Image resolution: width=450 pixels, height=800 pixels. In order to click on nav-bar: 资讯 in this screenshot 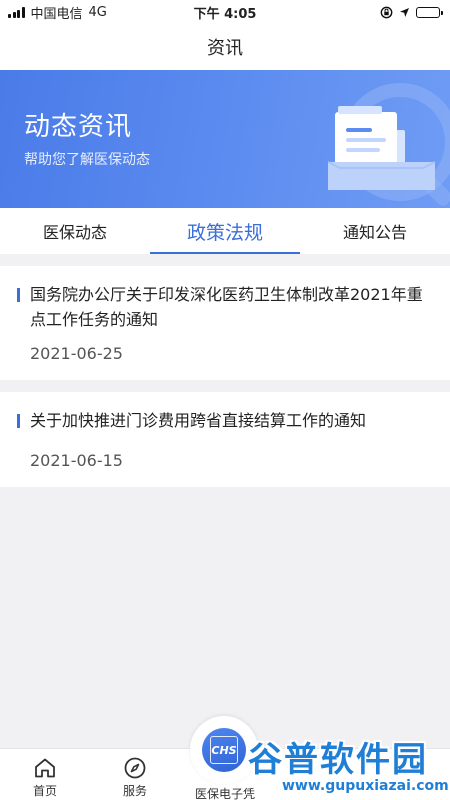, I will do `click(225, 47)`.